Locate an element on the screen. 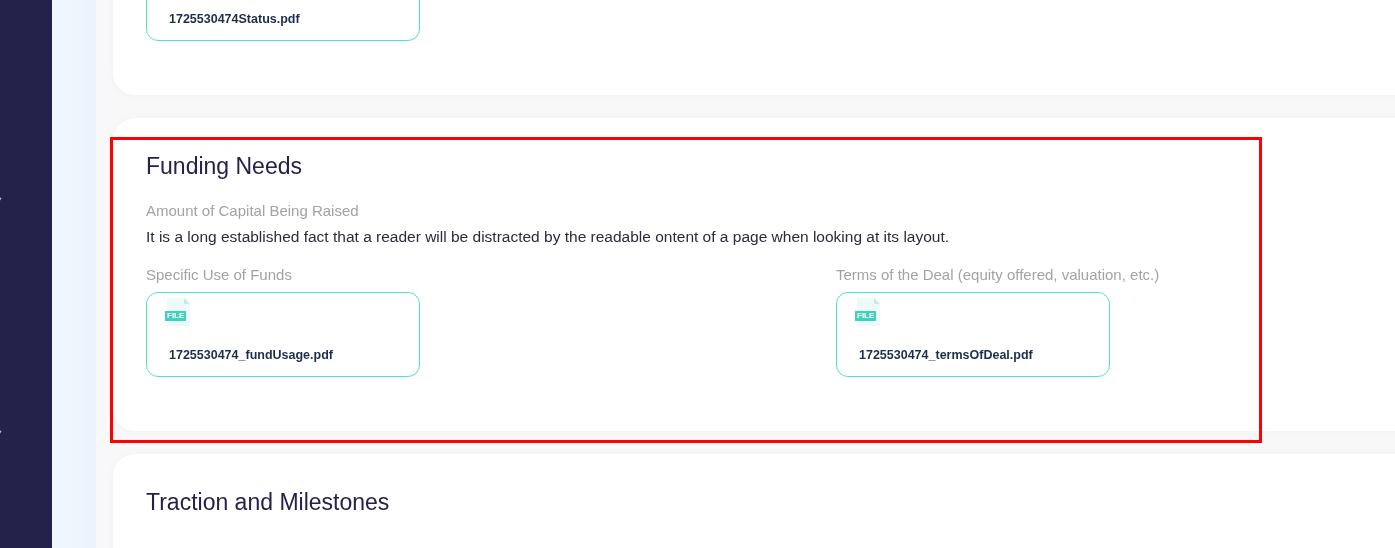  file-attachment: FILE 1725530474_fundUsage.pdf is located at coordinates (283, 334).